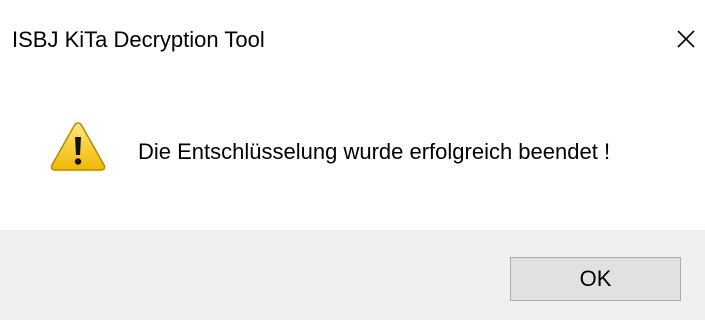 The width and height of the screenshot is (705, 320). What do you see at coordinates (78, 146) in the screenshot?
I see `warning-icon` at bounding box center [78, 146].